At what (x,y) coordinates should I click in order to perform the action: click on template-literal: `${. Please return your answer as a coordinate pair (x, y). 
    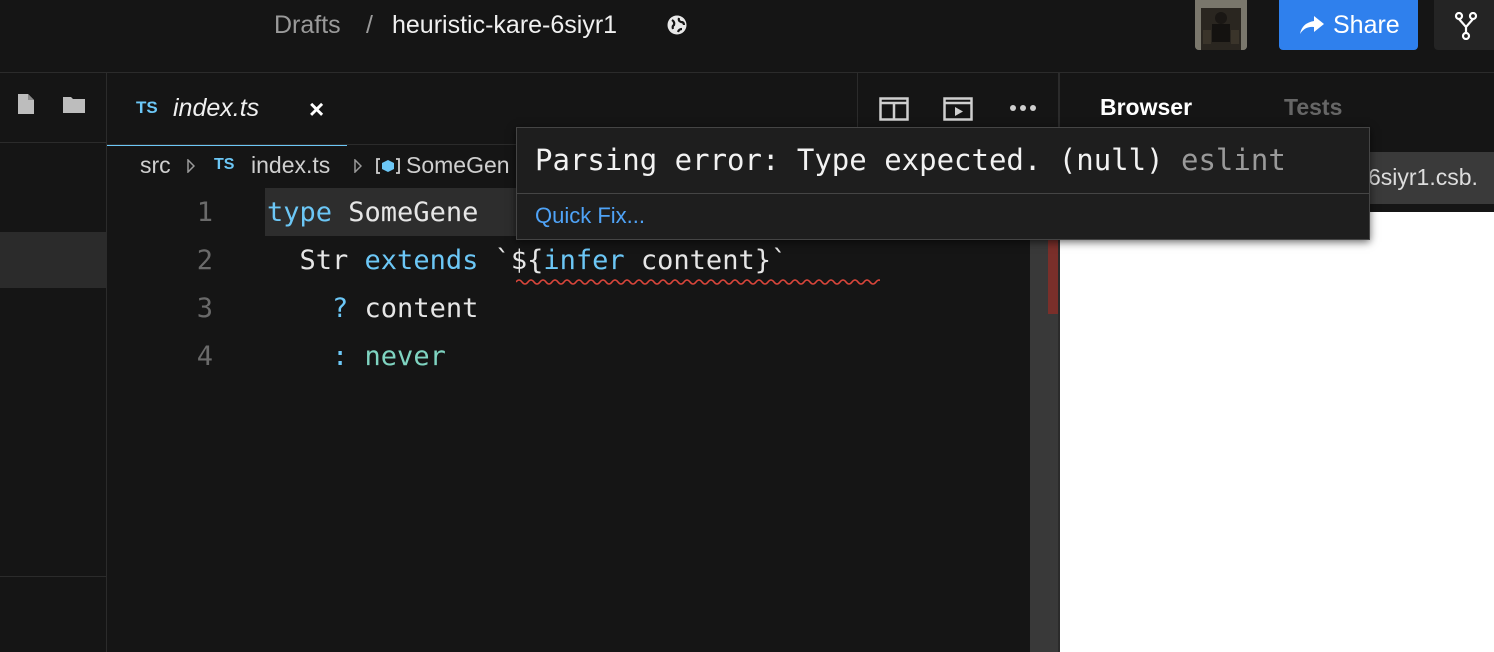
    Looking at the image, I should click on (511, 260).